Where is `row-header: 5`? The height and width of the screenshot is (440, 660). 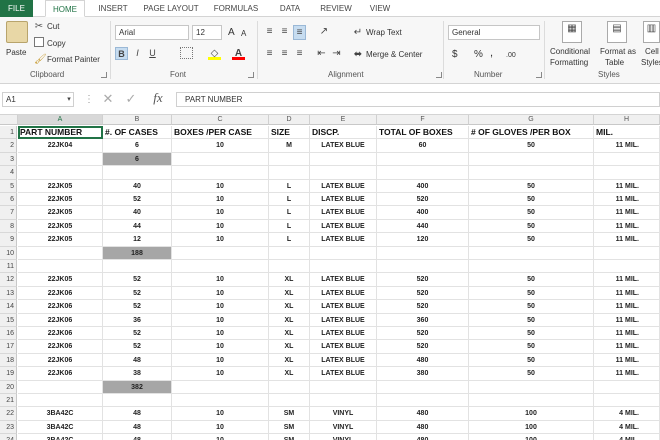 row-header: 5 is located at coordinates (8, 186).